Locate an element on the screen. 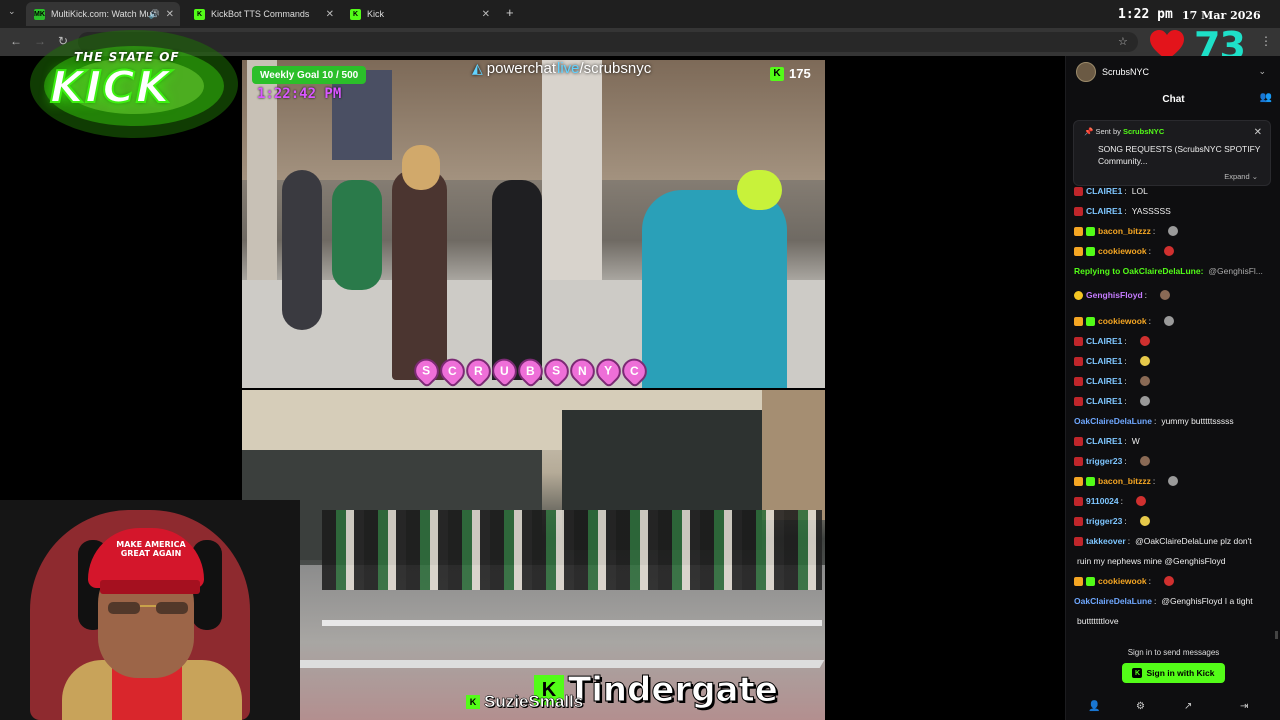  chat-message: 9110024: is located at coordinates (1110, 501).